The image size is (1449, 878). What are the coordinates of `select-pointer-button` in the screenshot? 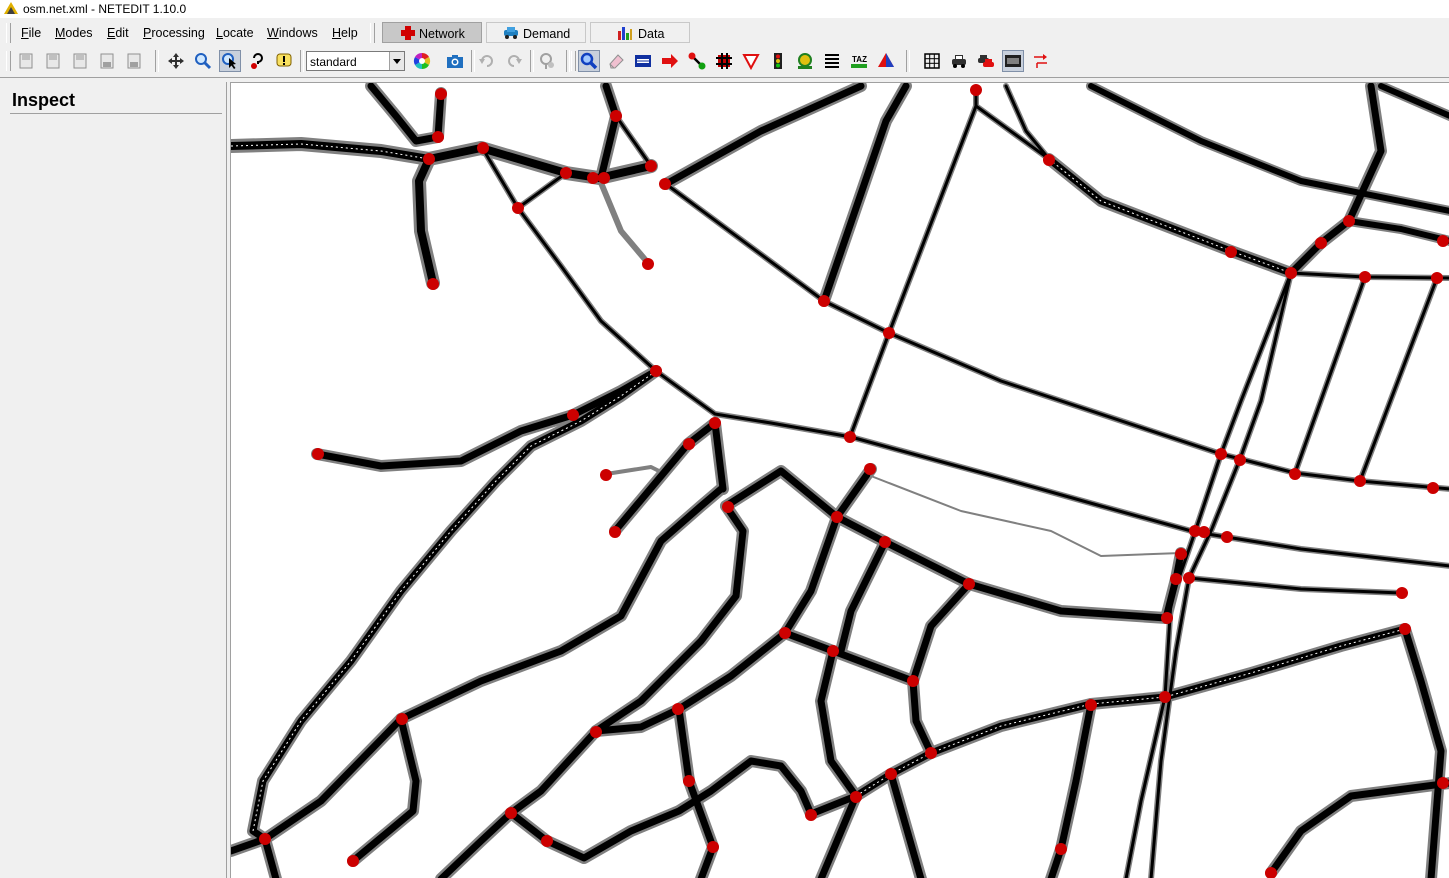 It's located at (230, 61).